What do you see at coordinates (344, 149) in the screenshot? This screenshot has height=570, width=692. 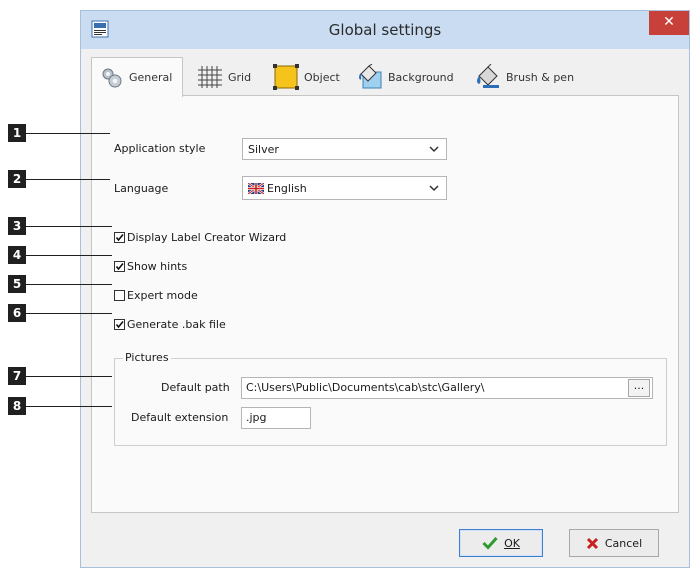 I see `application-style-select: Silver` at bounding box center [344, 149].